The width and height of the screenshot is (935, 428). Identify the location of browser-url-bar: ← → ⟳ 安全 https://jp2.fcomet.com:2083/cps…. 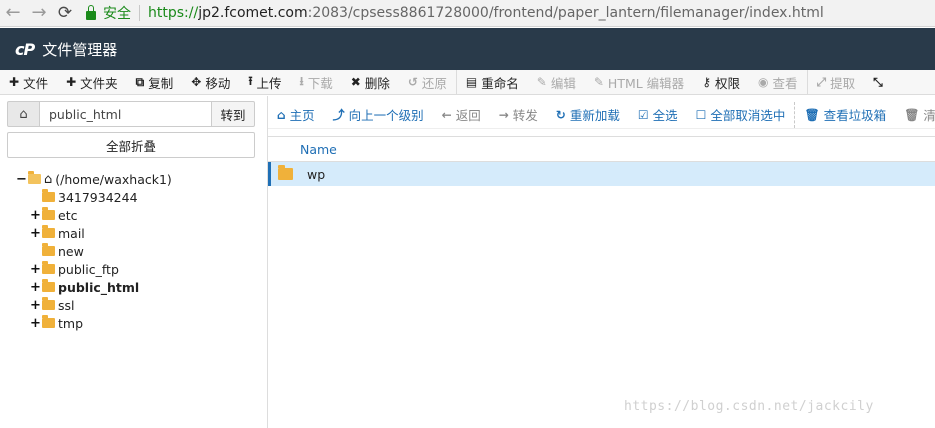
(467, 13).